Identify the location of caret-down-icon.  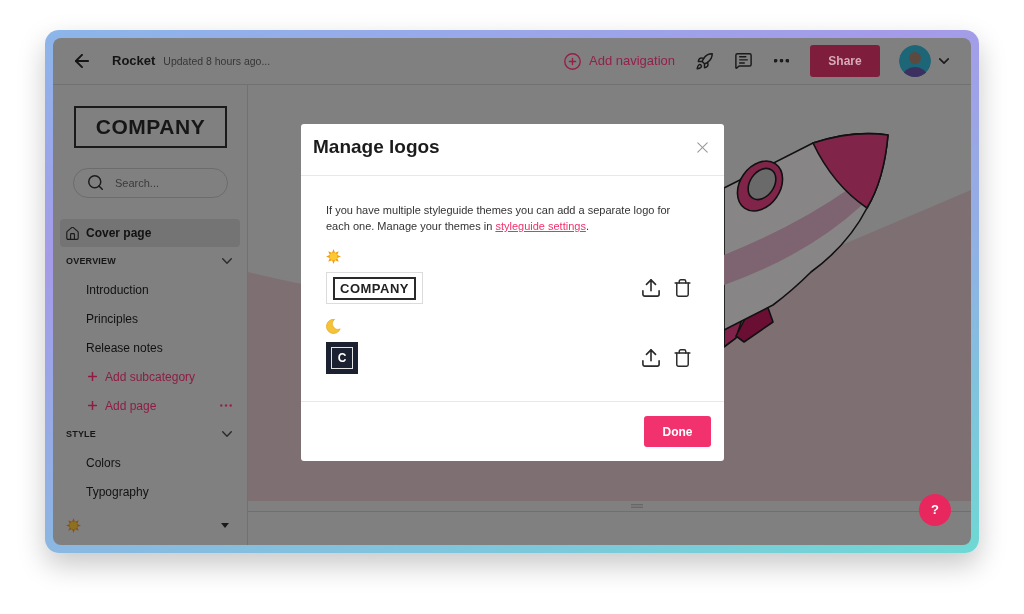
(225, 526).